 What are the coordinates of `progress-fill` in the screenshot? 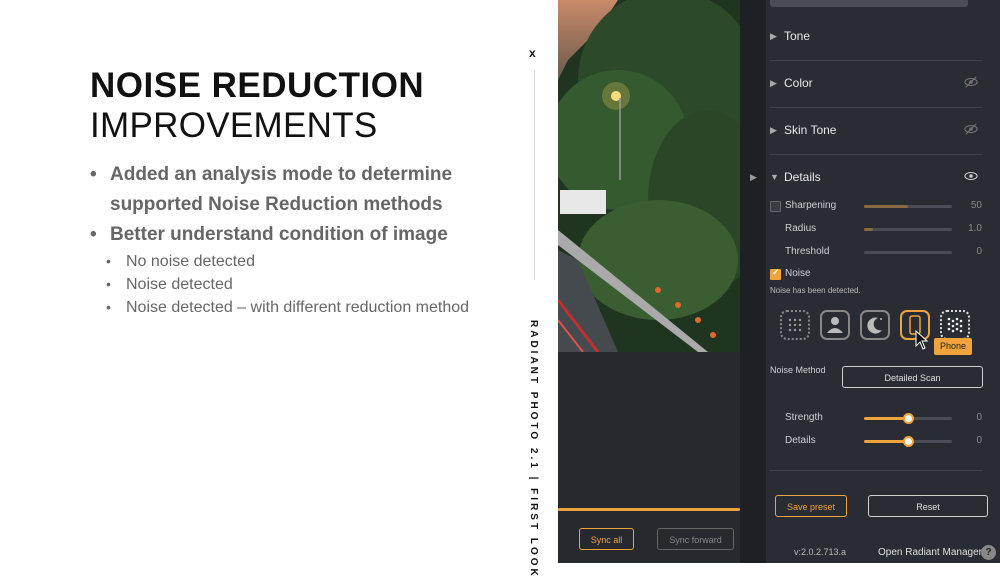 It's located at (649, 509).